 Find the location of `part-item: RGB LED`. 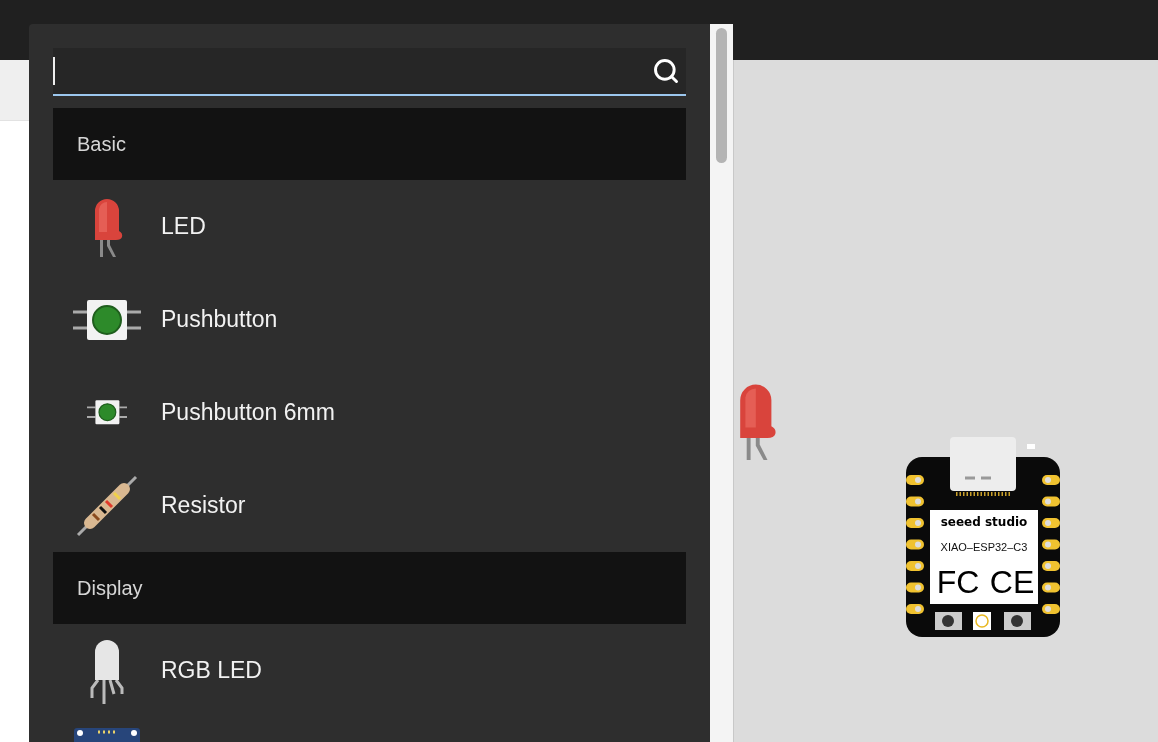

part-item: RGB LED is located at coordinates (369, 670).